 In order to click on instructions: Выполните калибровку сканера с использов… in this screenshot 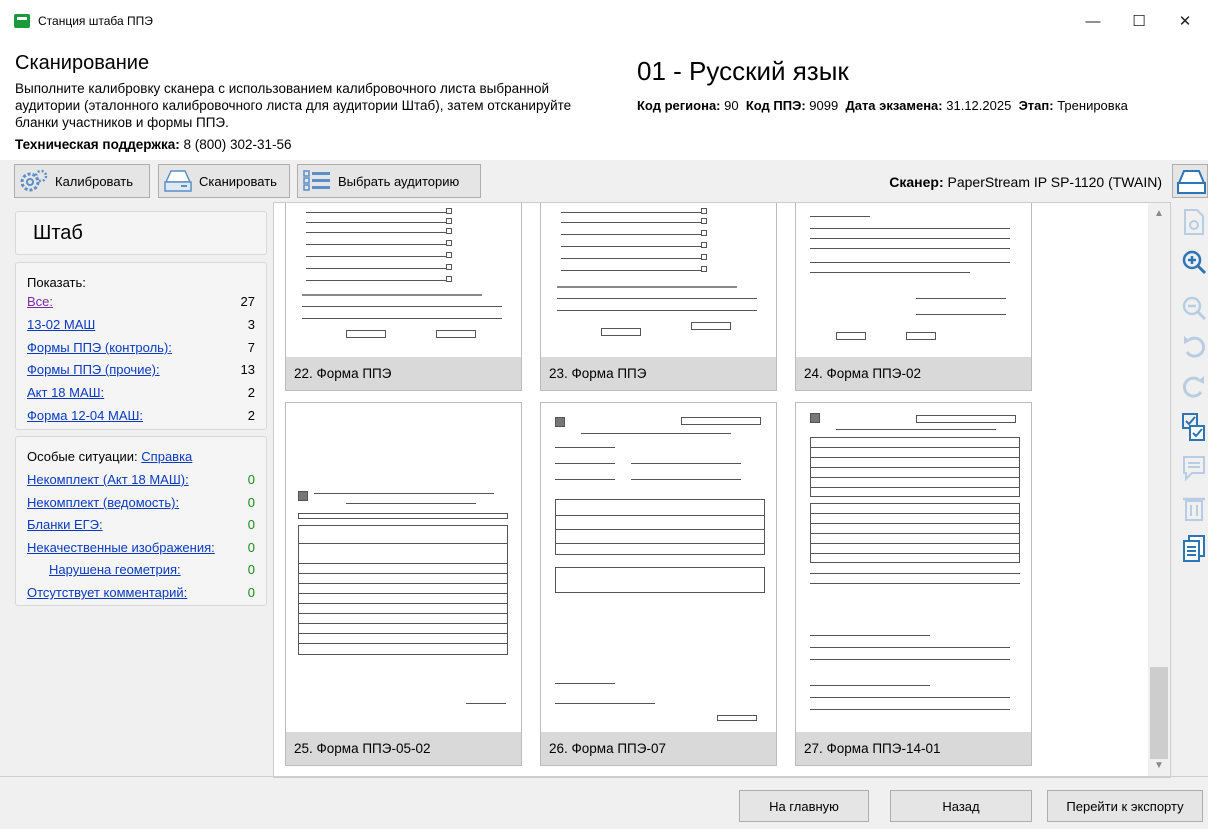, I will do `click(293, 105)`.